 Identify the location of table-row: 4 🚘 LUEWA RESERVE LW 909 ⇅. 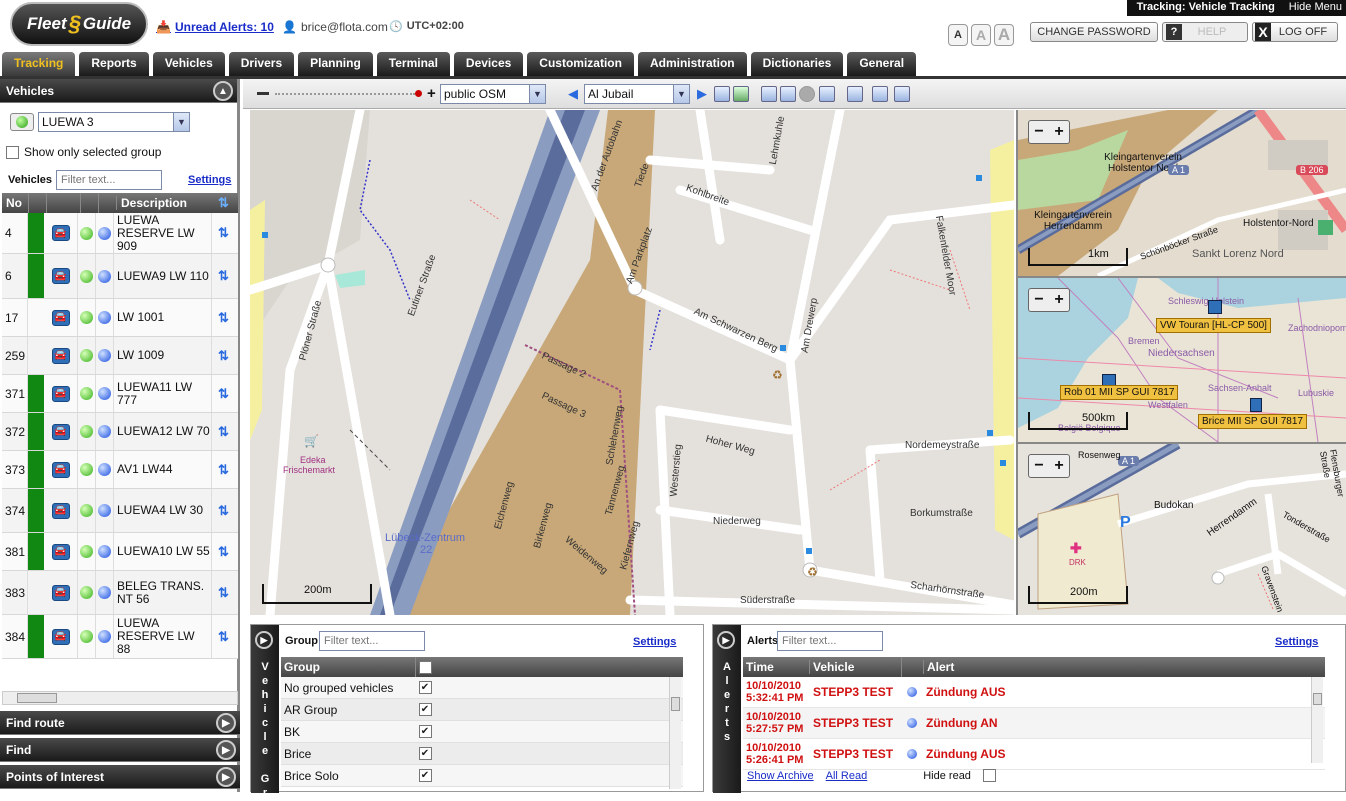
(120, 233).